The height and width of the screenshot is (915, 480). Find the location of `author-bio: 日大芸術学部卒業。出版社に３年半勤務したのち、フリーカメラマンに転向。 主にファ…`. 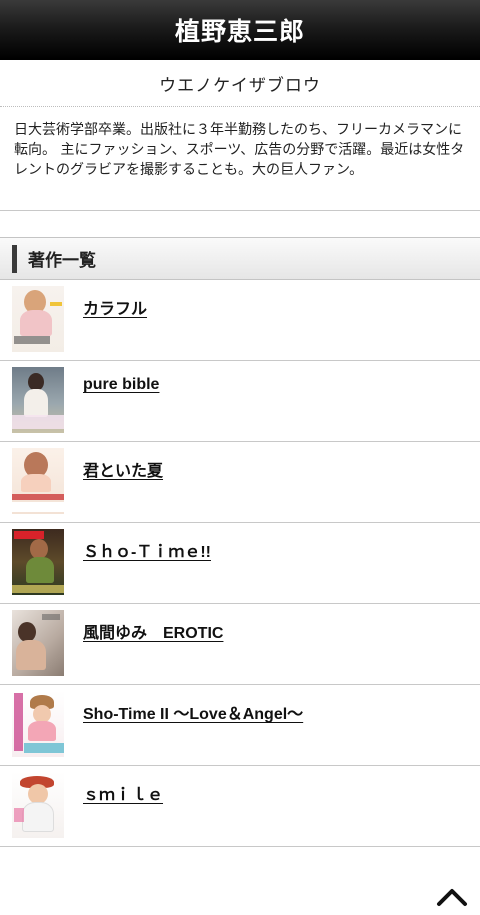

author-bio: 日大芸術学部卒業。出版社に３年半勤務したのち、フリーカメラマンに転向。 主にファ… is located at coordinates (240, 159).